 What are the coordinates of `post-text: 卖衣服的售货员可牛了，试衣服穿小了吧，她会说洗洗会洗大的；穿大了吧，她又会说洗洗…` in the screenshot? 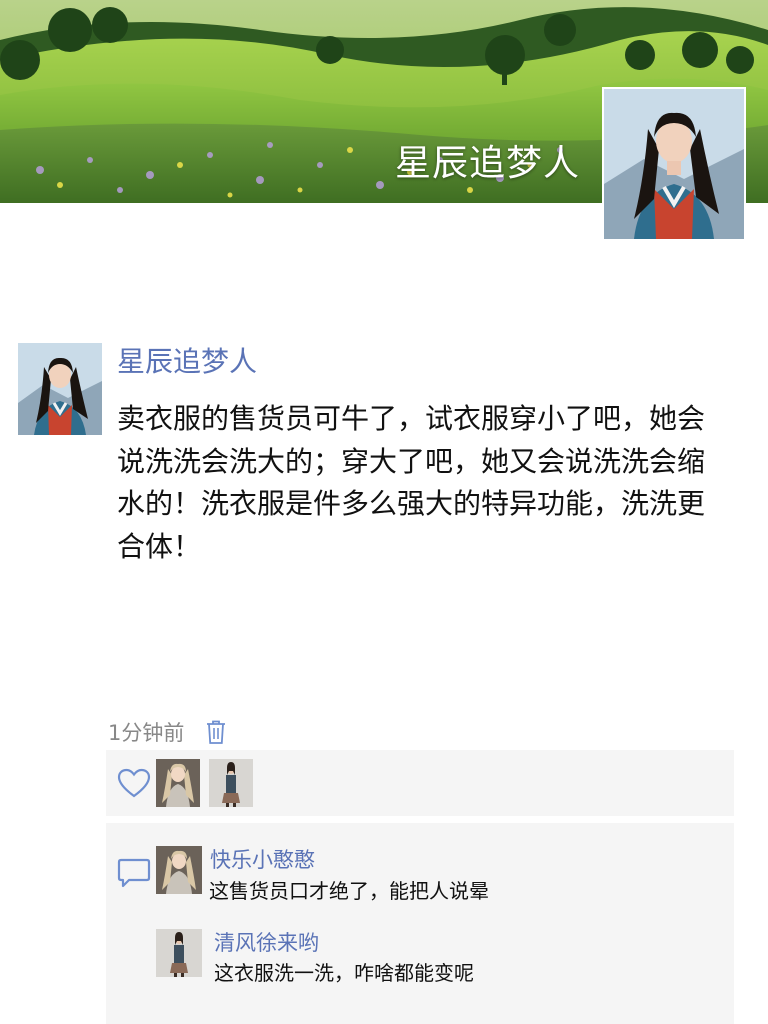 It's located at (411, 482).